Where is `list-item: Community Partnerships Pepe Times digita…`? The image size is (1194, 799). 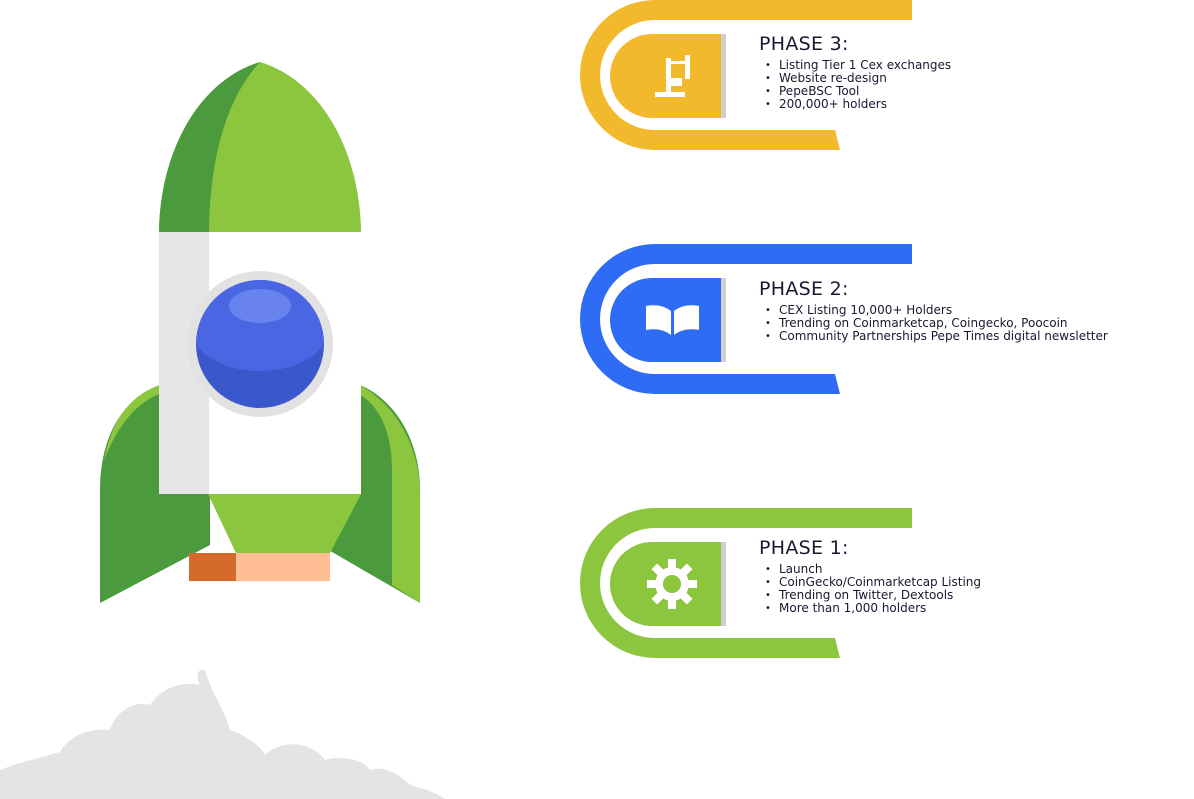
list-item: Community Partnerships Pepe Times digita… is located at coordinates (972, 337).